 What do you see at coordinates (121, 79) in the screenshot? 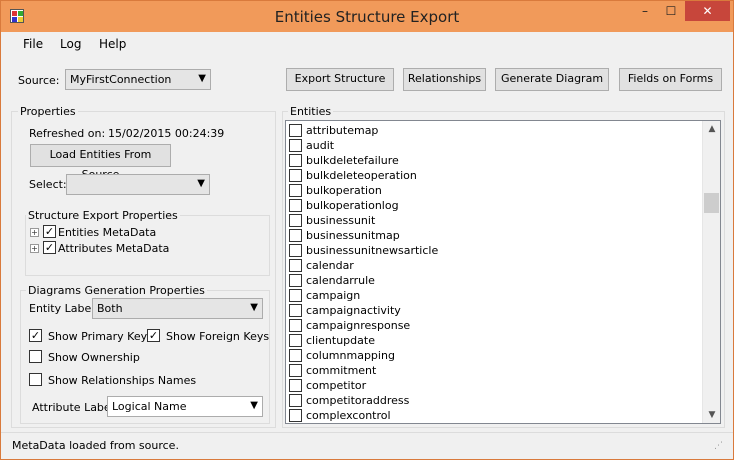
I see `source-value: MyFirstConnection` at bounding box center [121, 79].